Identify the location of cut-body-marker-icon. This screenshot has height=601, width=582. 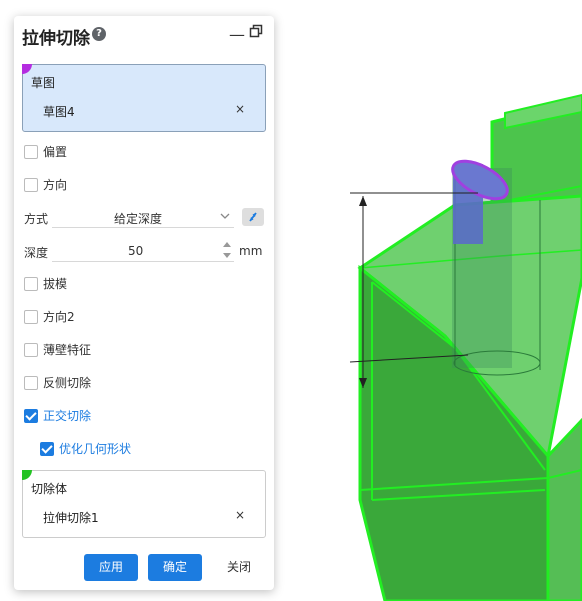
(27, 475).